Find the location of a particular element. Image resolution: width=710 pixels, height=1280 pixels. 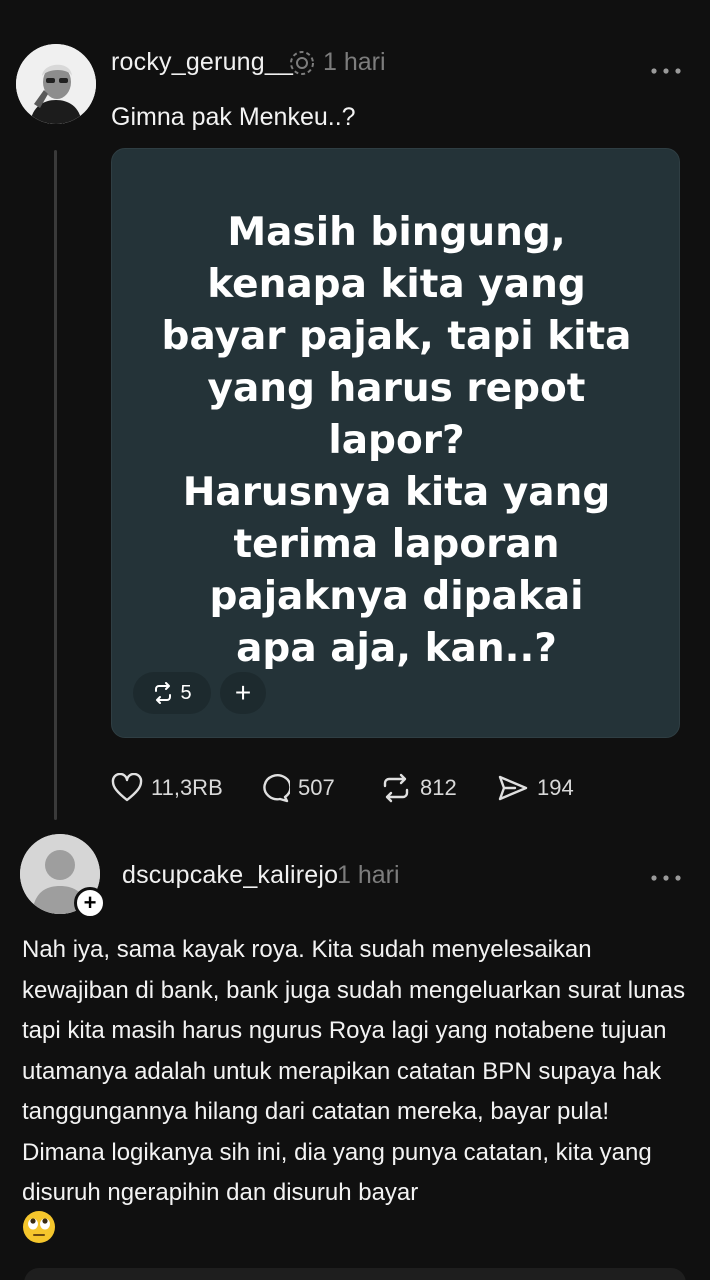

avatar is located at coordinates (56, 84).